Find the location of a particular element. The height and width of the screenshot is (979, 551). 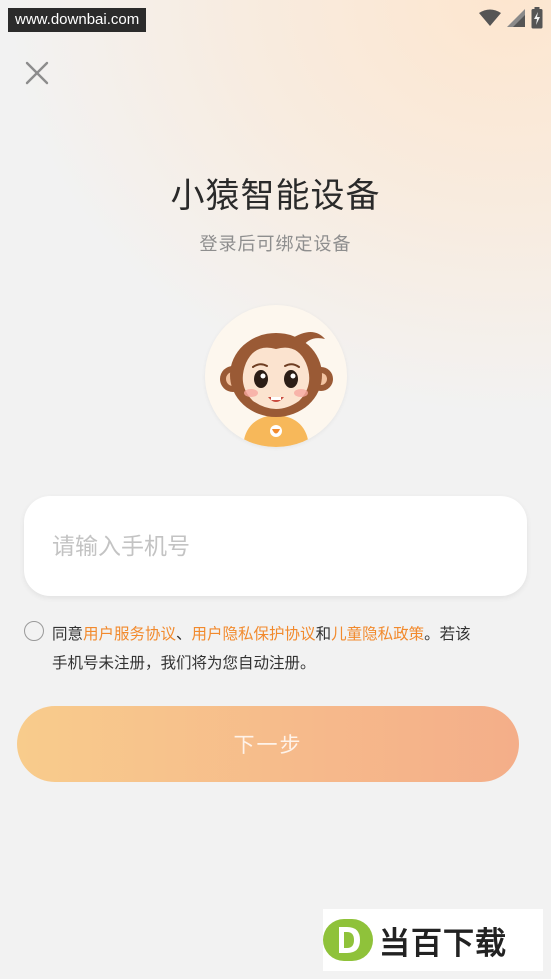

system-icons is located at coordinates (511, 18).